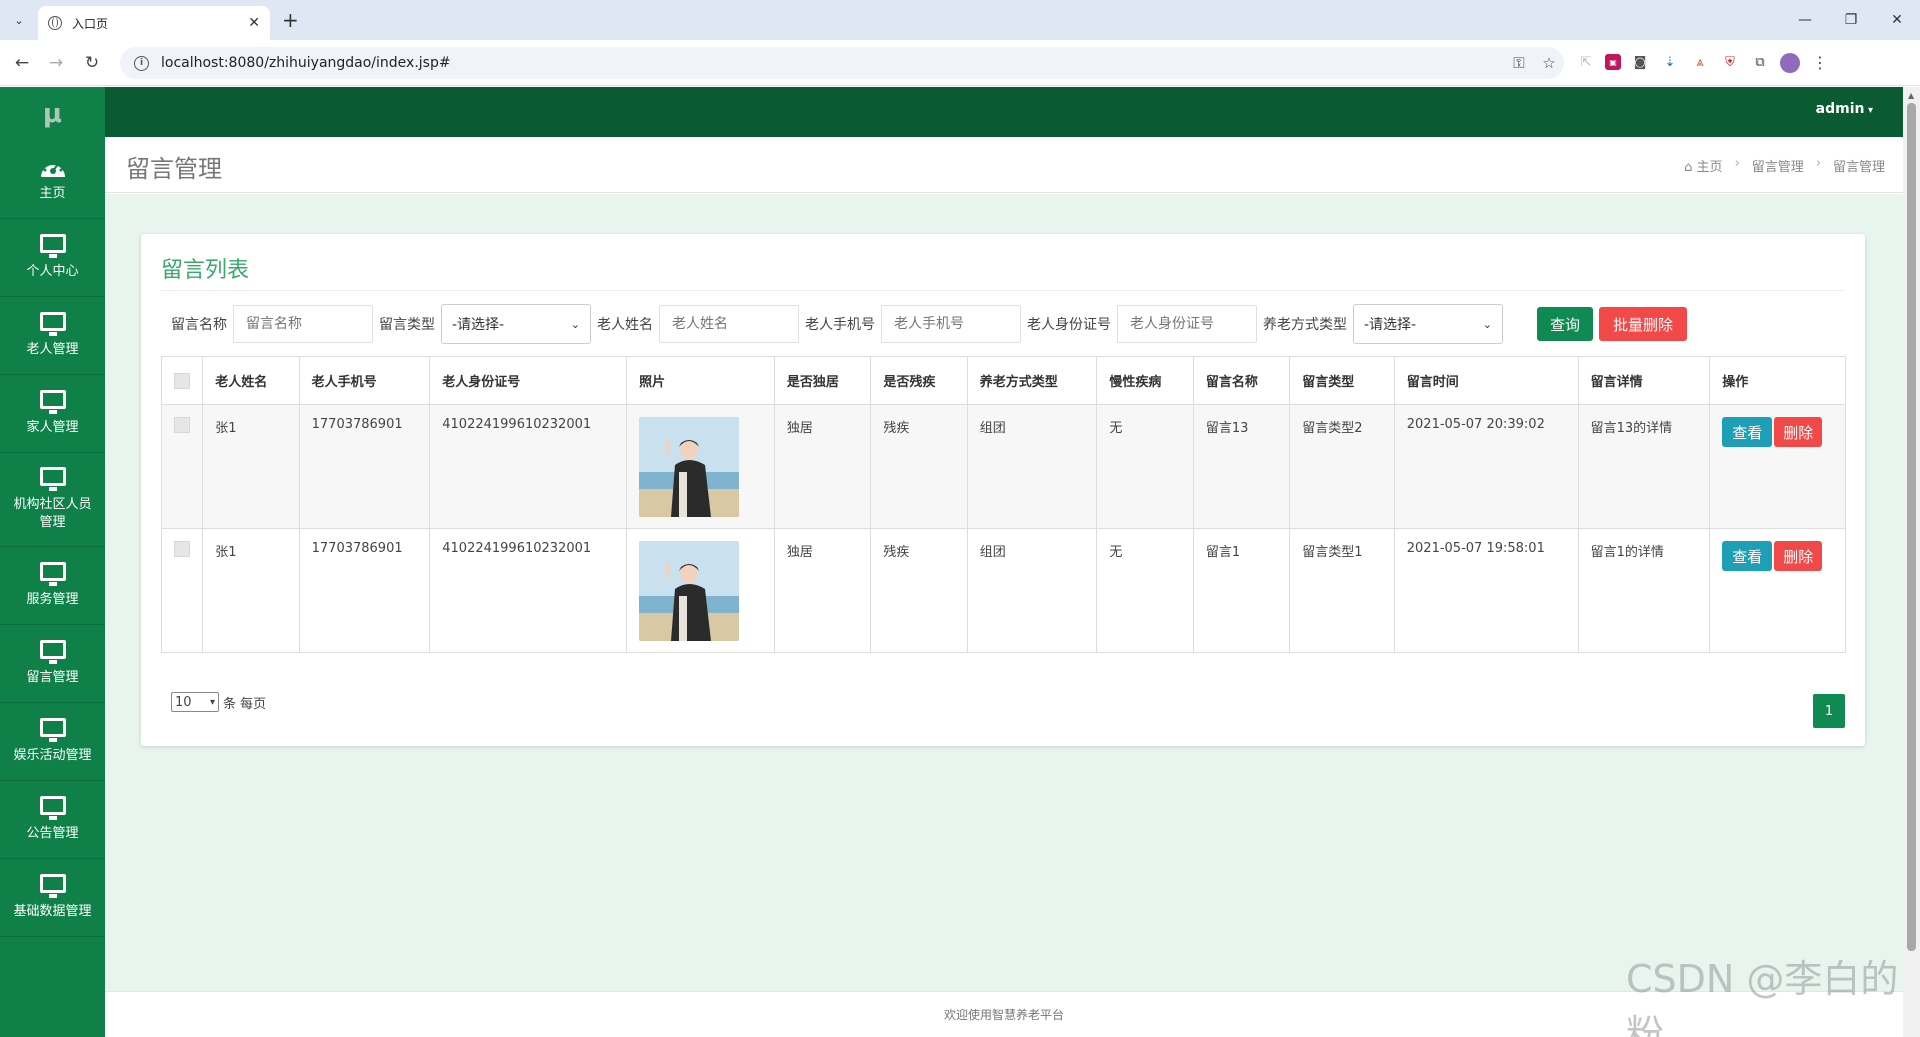 The image size is (1920, 1037). What do you see at coordinates (19, 20) in the screenshot?
I see `tab-search-icon: ⌄` at bounding box center [19, 20].